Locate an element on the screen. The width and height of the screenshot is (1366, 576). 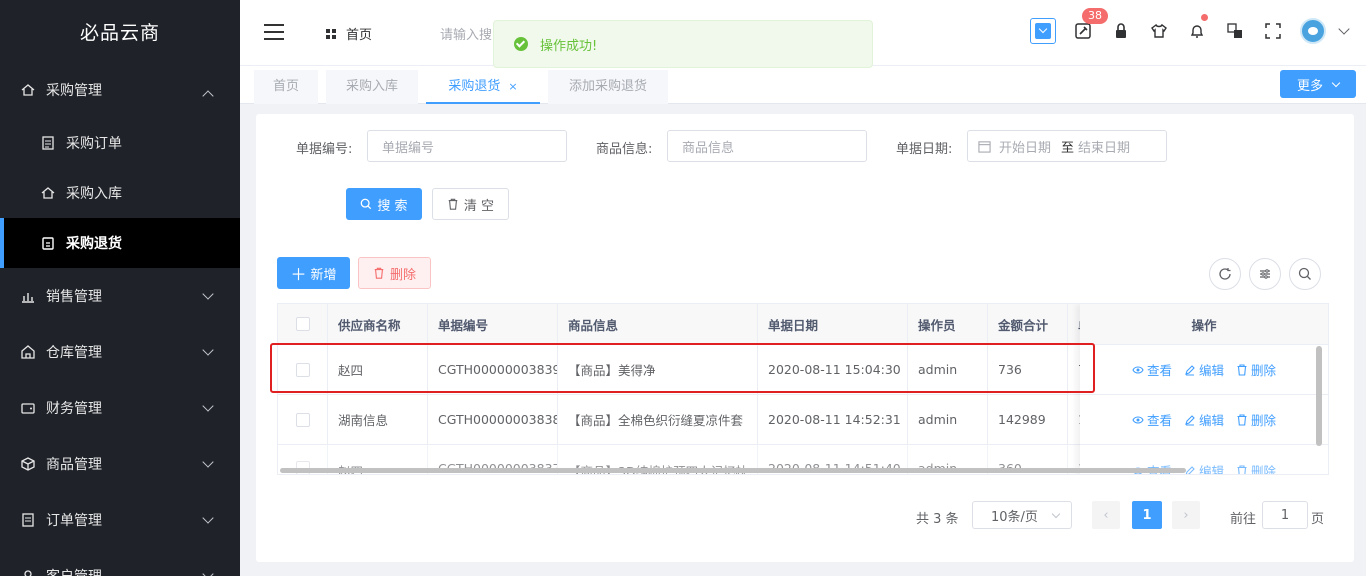
cell-date: 2020-08-11 14:52:31 is located at coordinates (833, 419).